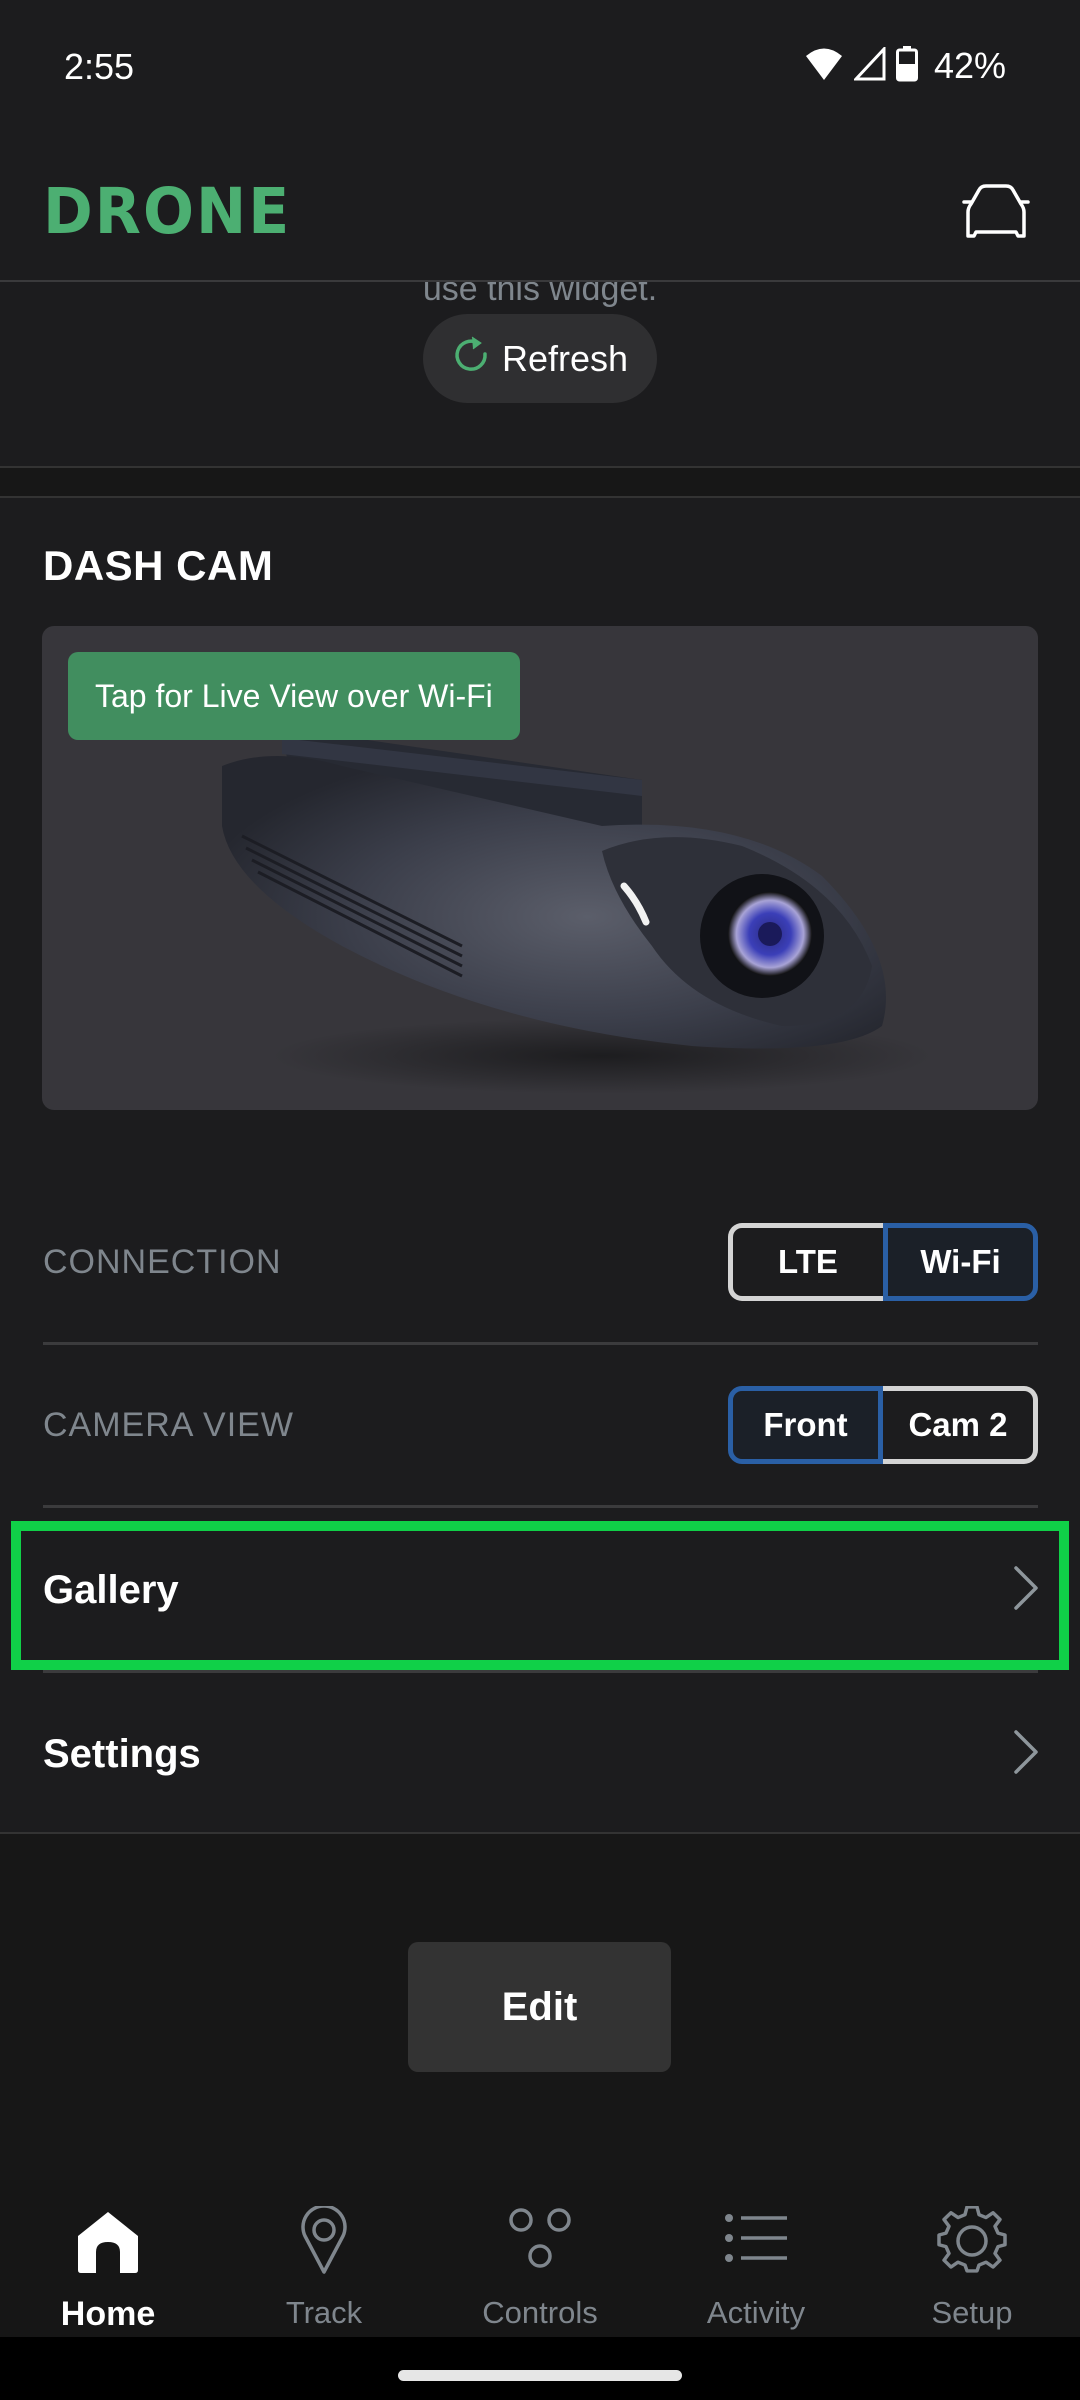 The width and height of the screenshot is (1080, 2400). I want to click on refresh-button: Refresh, so click(540, 358).